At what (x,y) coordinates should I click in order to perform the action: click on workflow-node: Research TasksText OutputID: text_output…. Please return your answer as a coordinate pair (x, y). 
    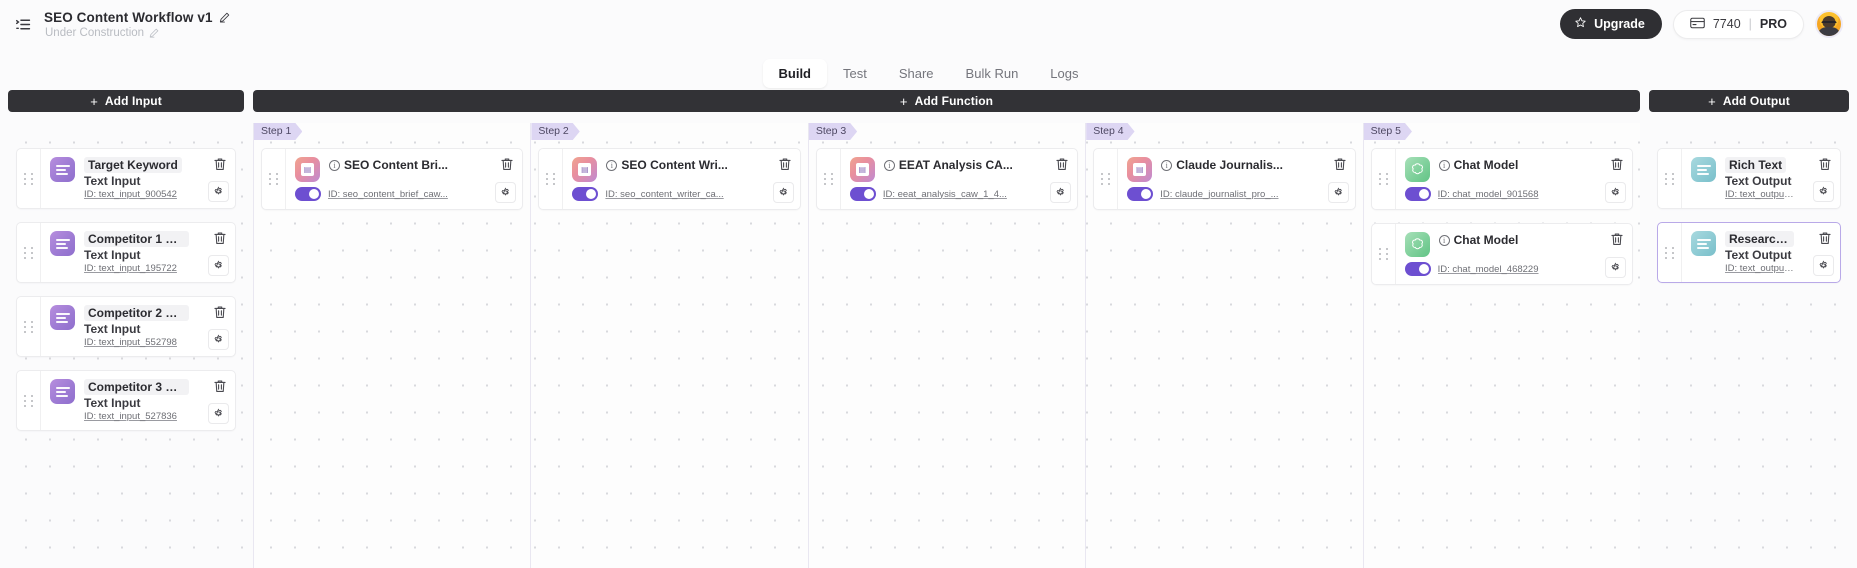
    Looking at the image, I should click on (1749, 252).